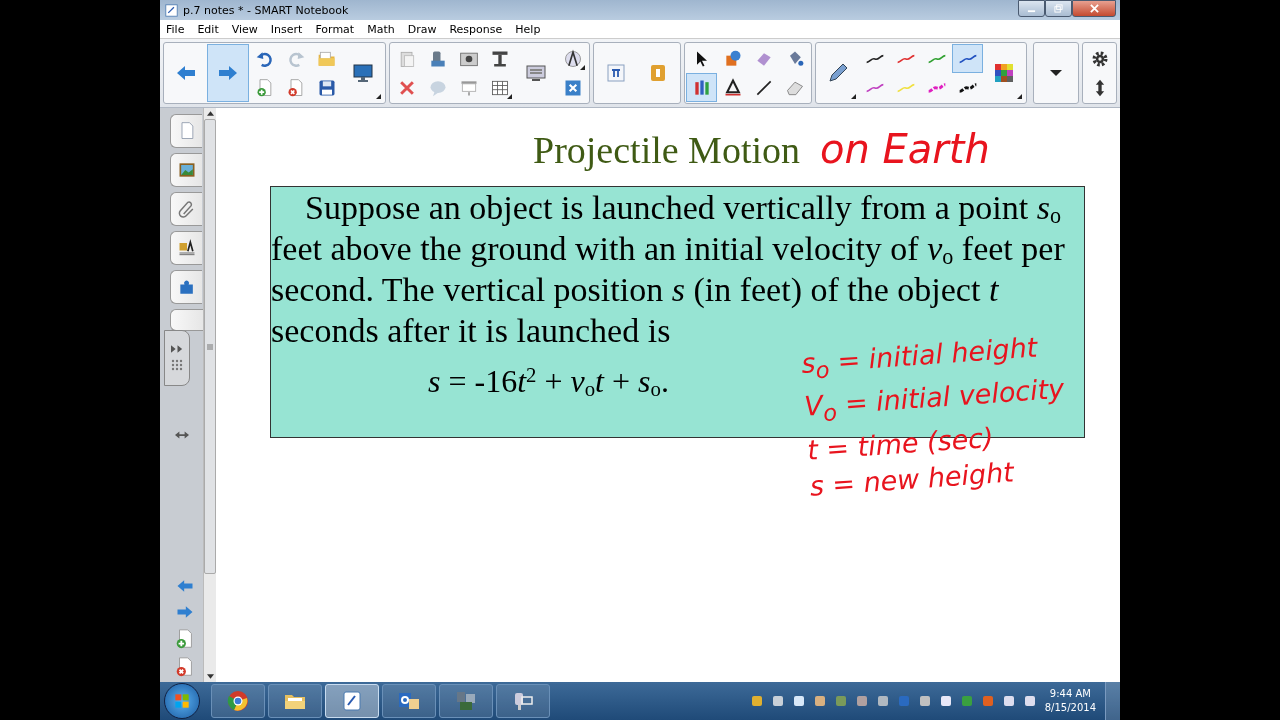 This screenshot has height=720, width=1280. I want to click on math-icon, so click(616, 73).